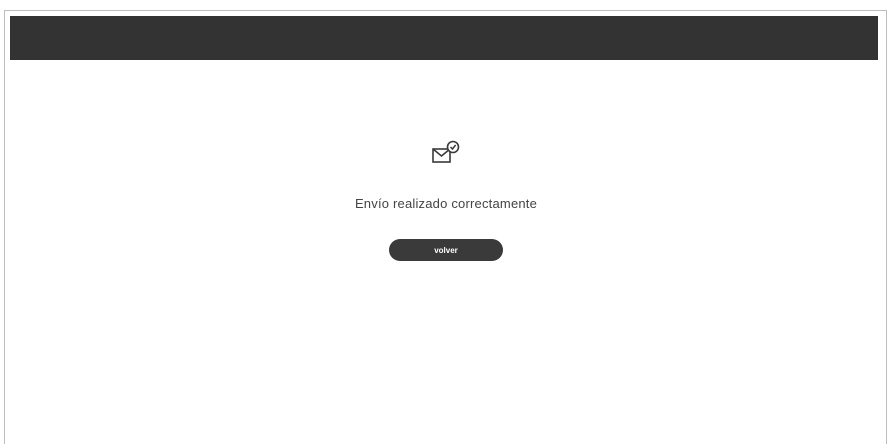 The height and width of the screenshot is (444, 892). I want to click on confirmation-message: Envío realizado correctamente, so click(446, 203).